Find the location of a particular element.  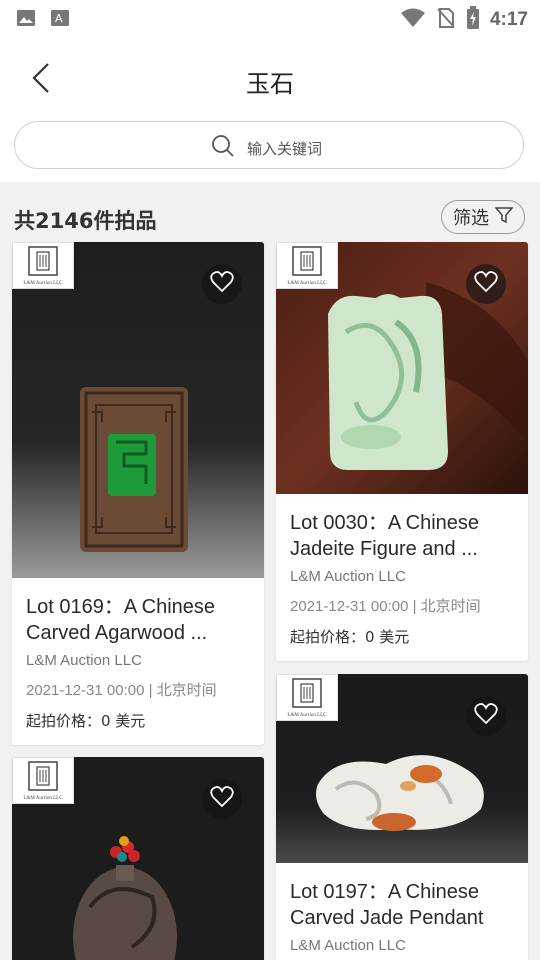

lot-card: L&M Auction LLC is located at coordinates (138, 858).